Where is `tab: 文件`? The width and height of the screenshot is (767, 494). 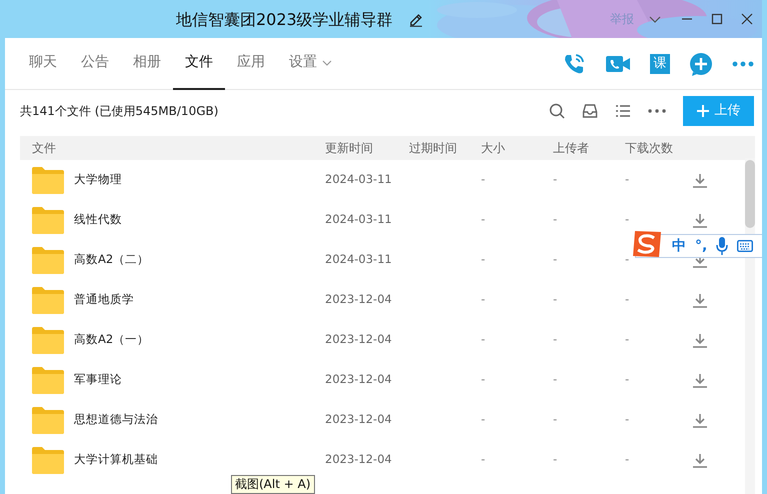 tab: 文件 is located at coordinates (199, 64).